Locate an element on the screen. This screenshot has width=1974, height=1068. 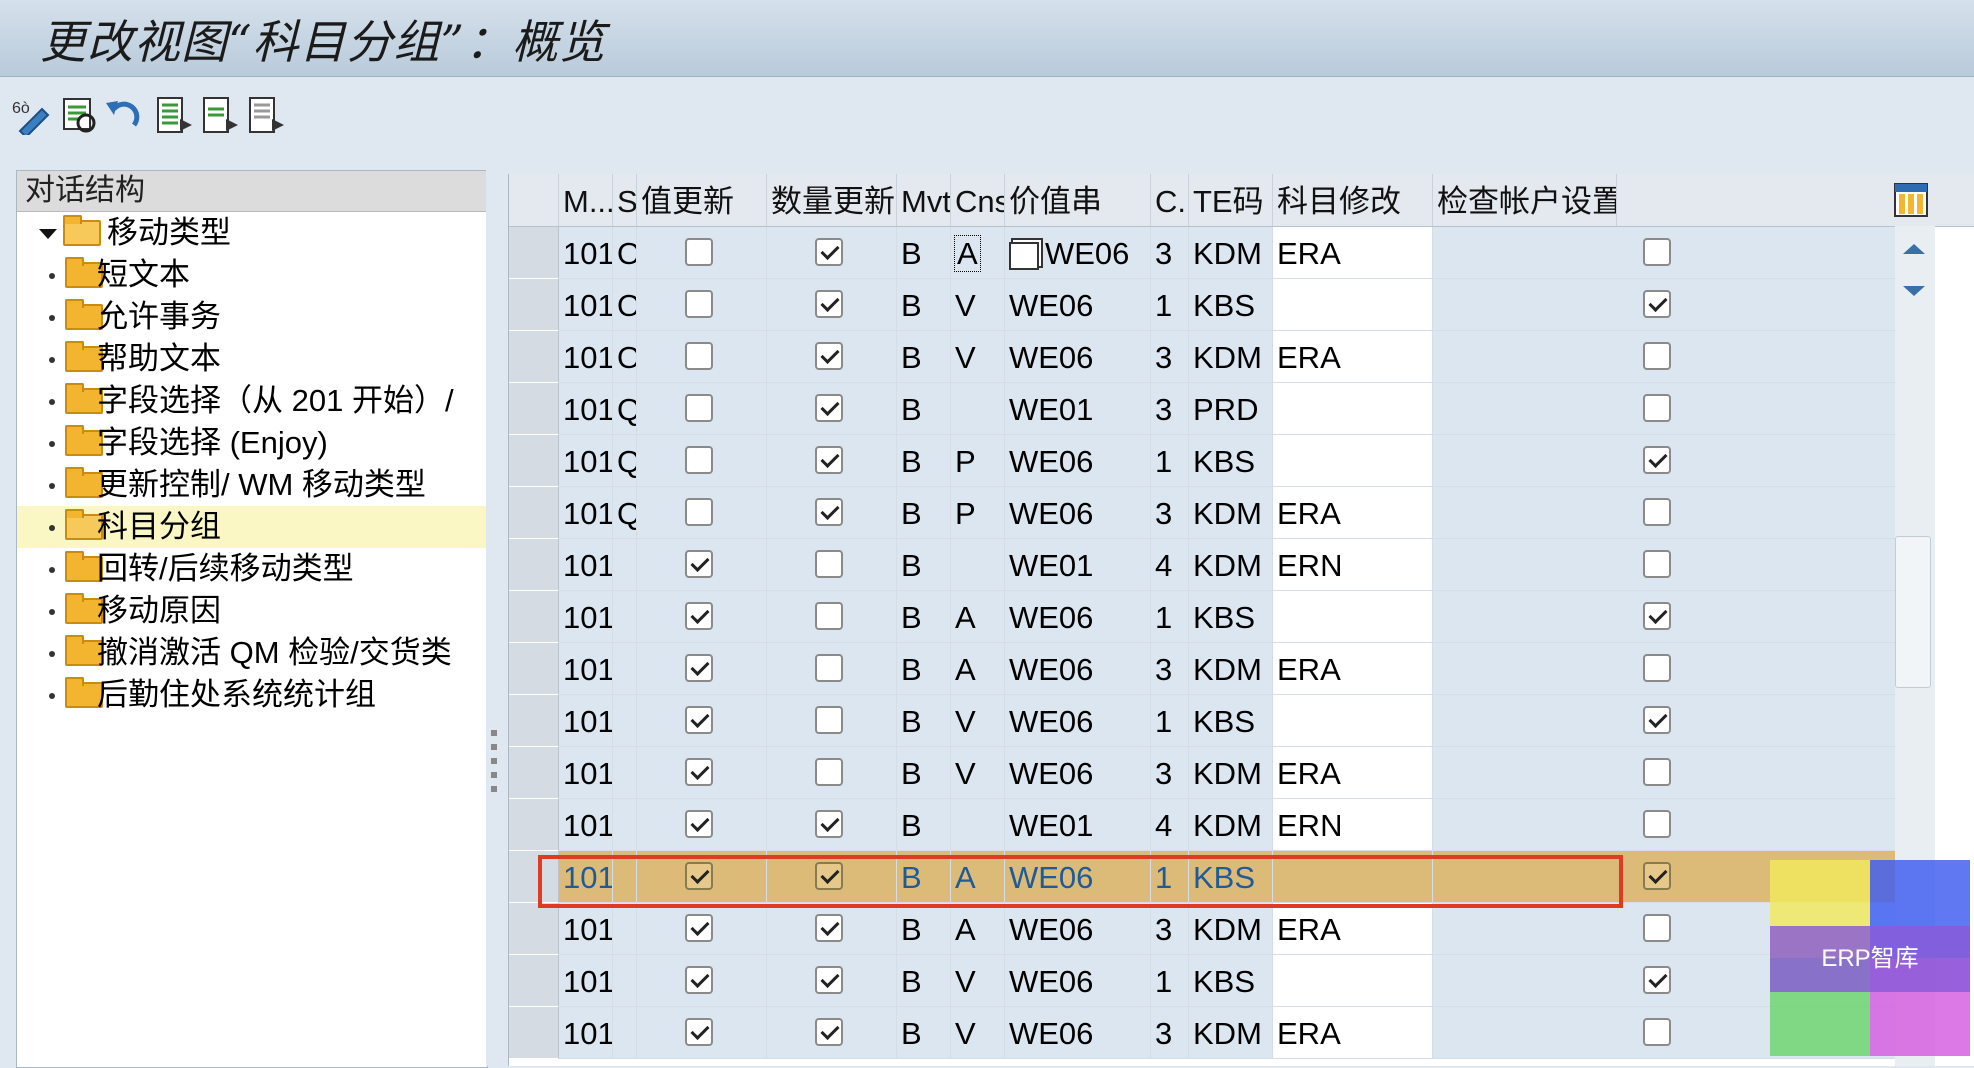
scroll-down-icon is located at coordinates (1914, 291).